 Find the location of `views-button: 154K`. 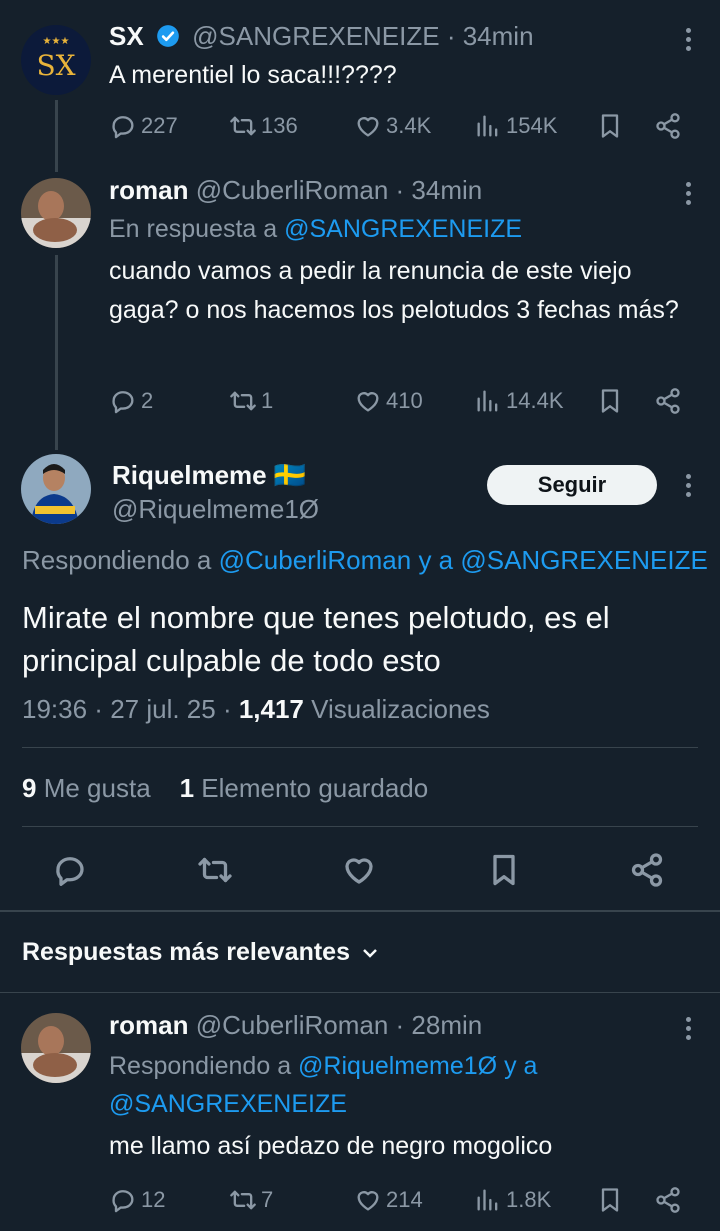

views-button: 154K is located at coordinates (515, 126).